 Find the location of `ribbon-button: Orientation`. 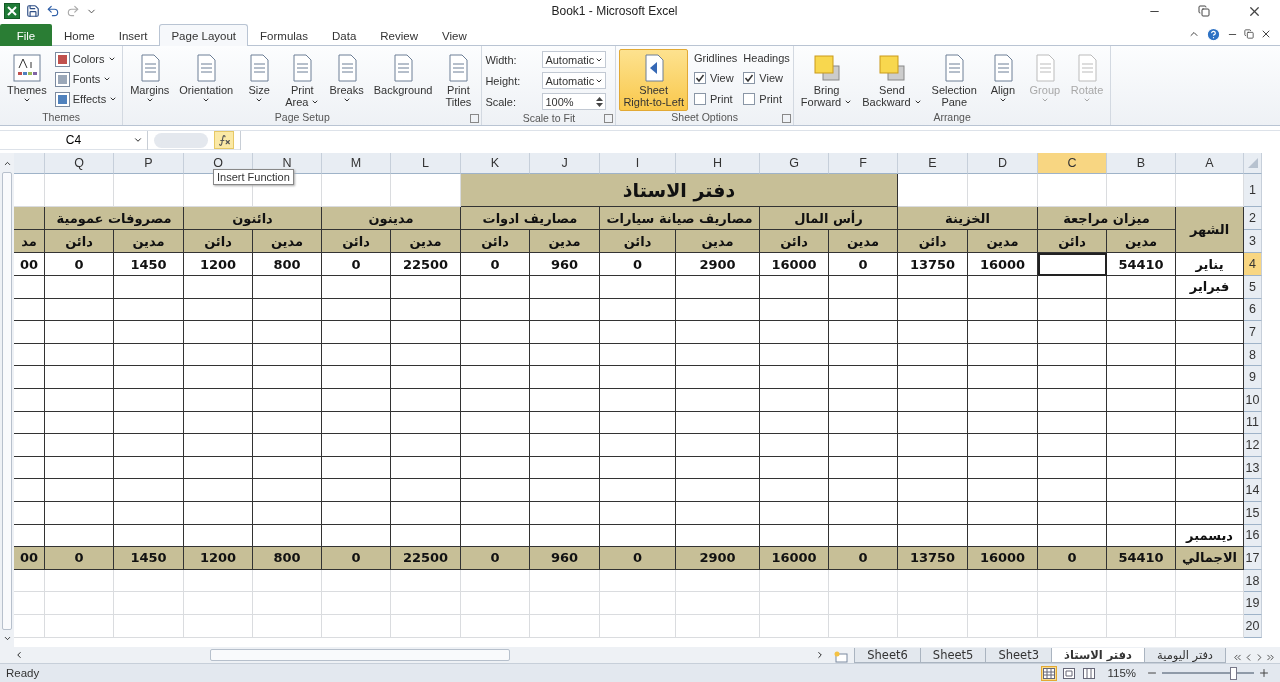

ribbon-button: Orientation is located at coordinates (206, 78).